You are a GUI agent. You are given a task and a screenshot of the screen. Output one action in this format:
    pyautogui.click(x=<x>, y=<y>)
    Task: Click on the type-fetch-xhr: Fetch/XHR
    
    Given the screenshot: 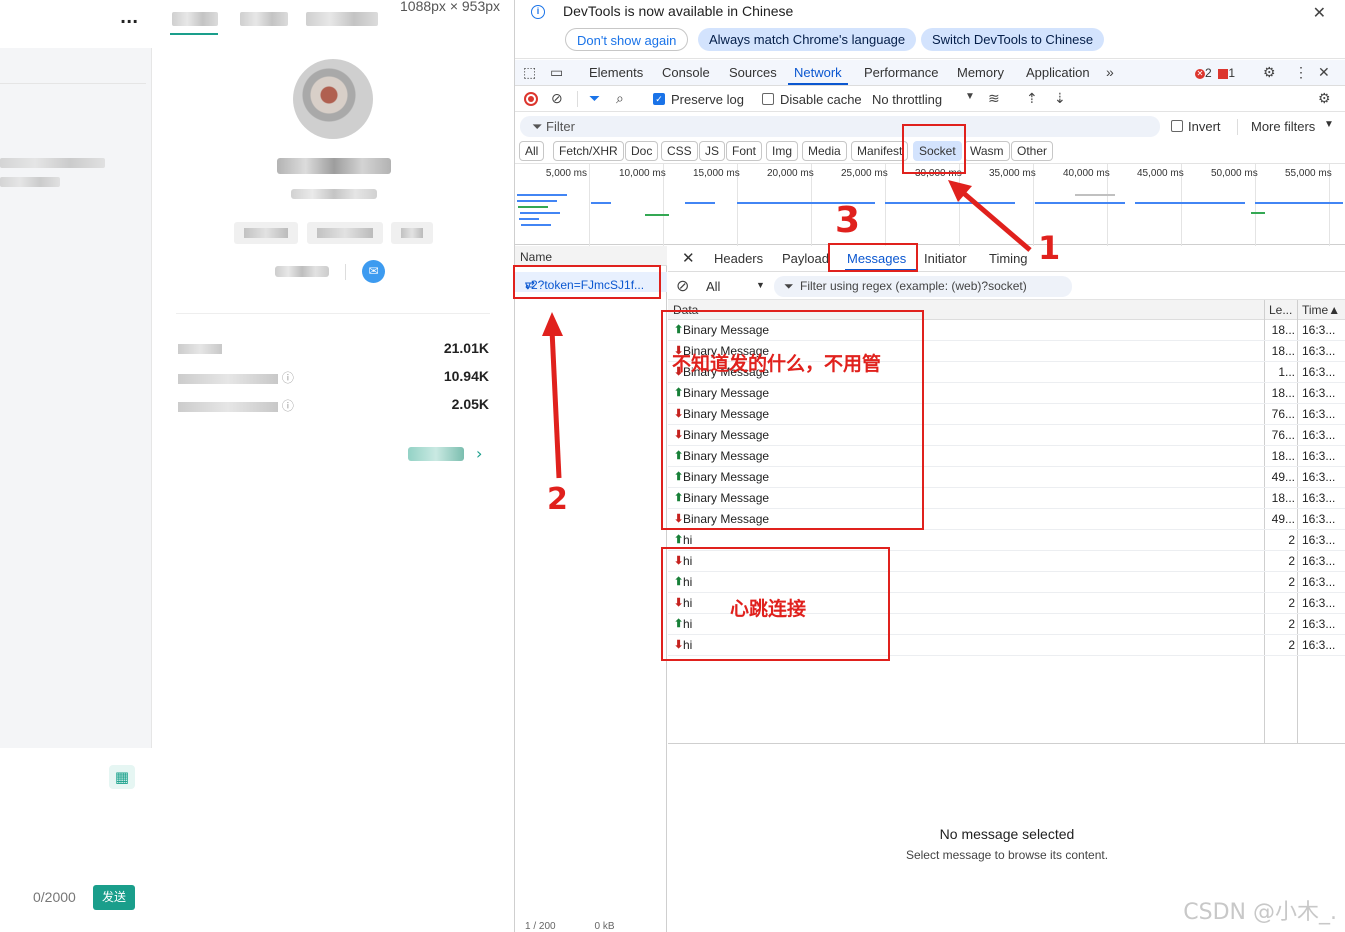 What is the action you would take?
    pyautogui.click(x=588, y=151)
    